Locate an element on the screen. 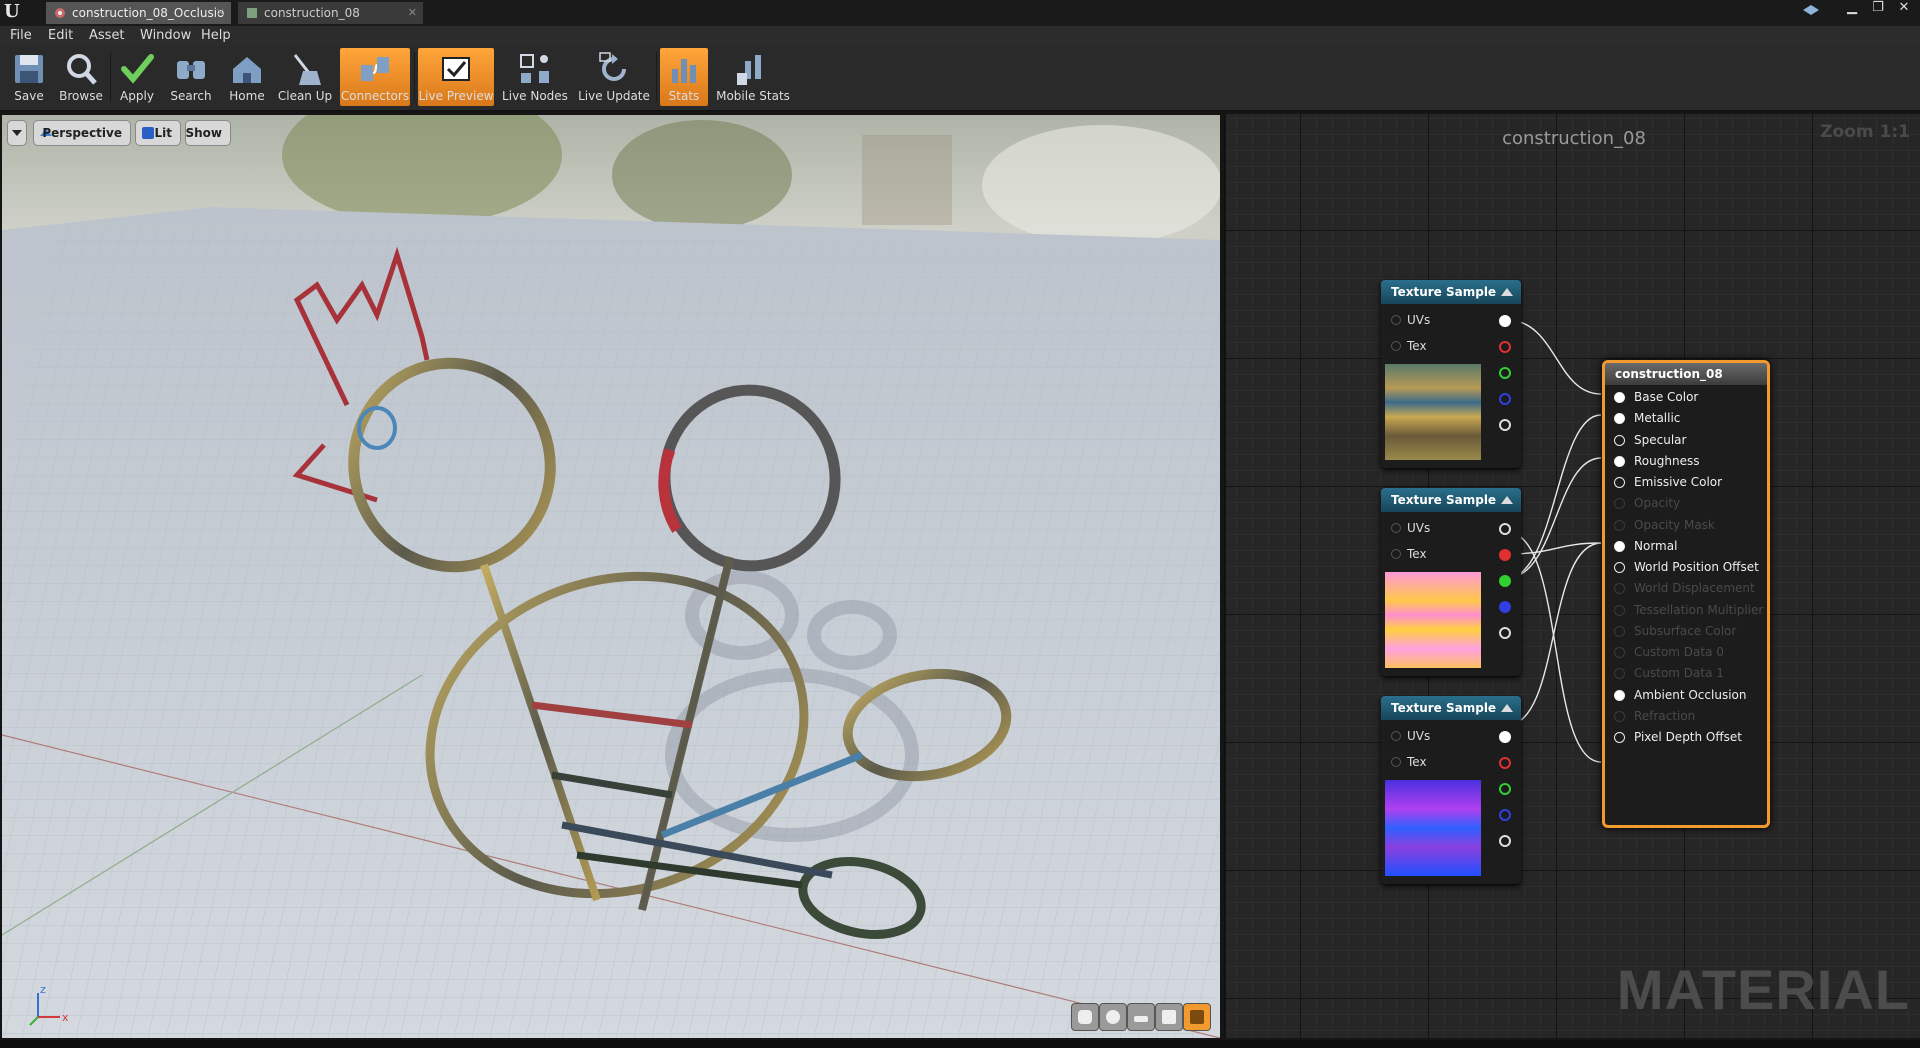  tab-construction-08-occlusion: construction_08_Occlusio ✕ is located at coordinates (138, 13).